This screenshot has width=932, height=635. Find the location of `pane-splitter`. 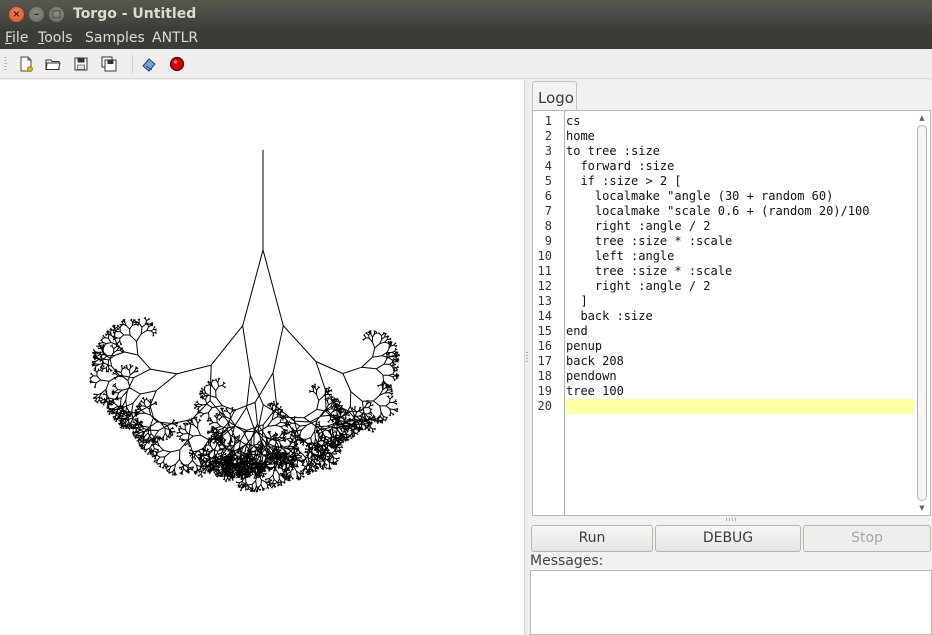

pane-splitter is located at coordinates (527, 357).